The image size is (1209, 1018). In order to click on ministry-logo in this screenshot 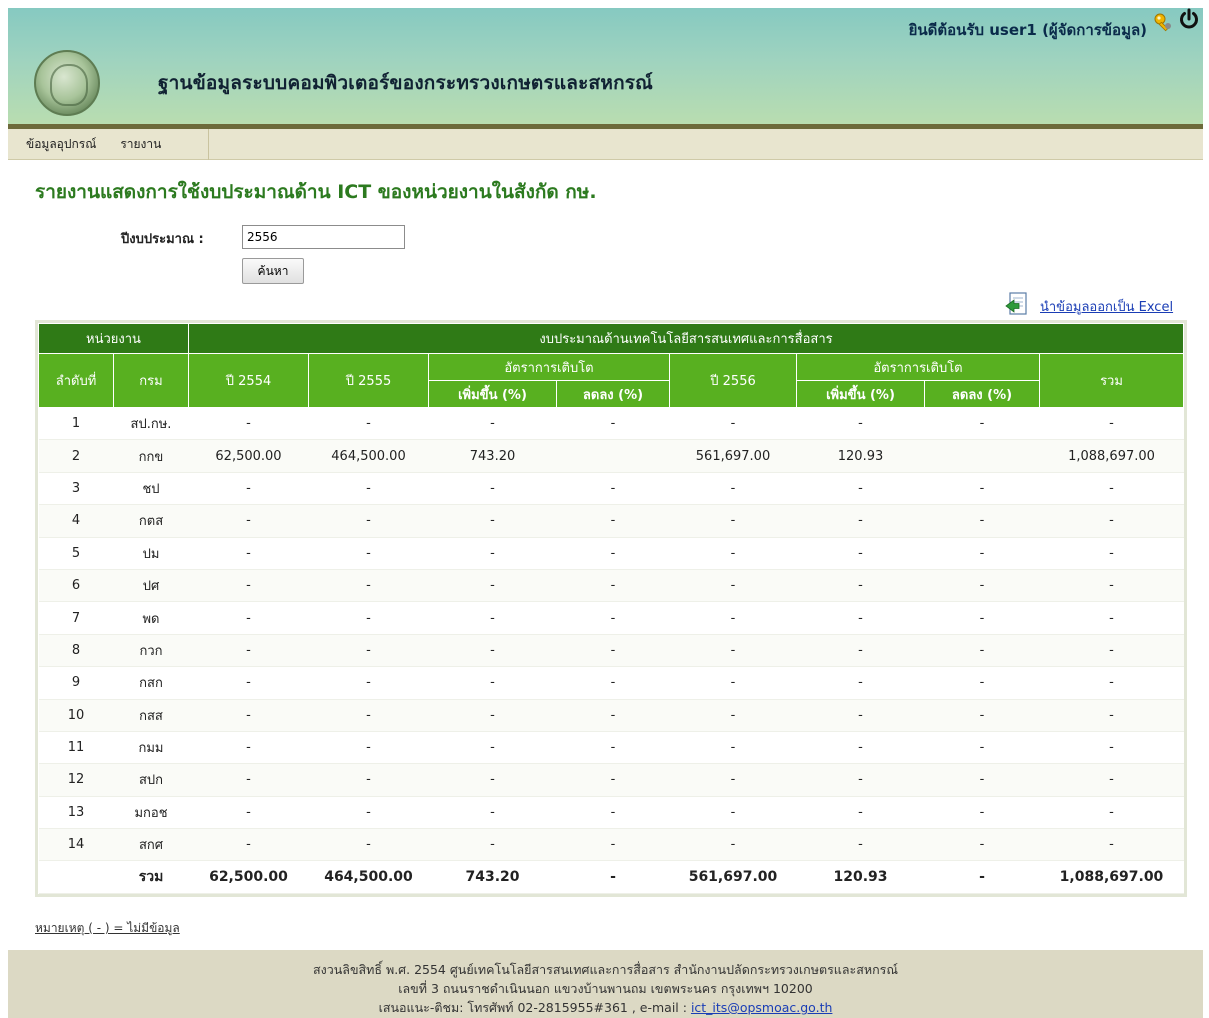, I will do `click(67, 83)`.